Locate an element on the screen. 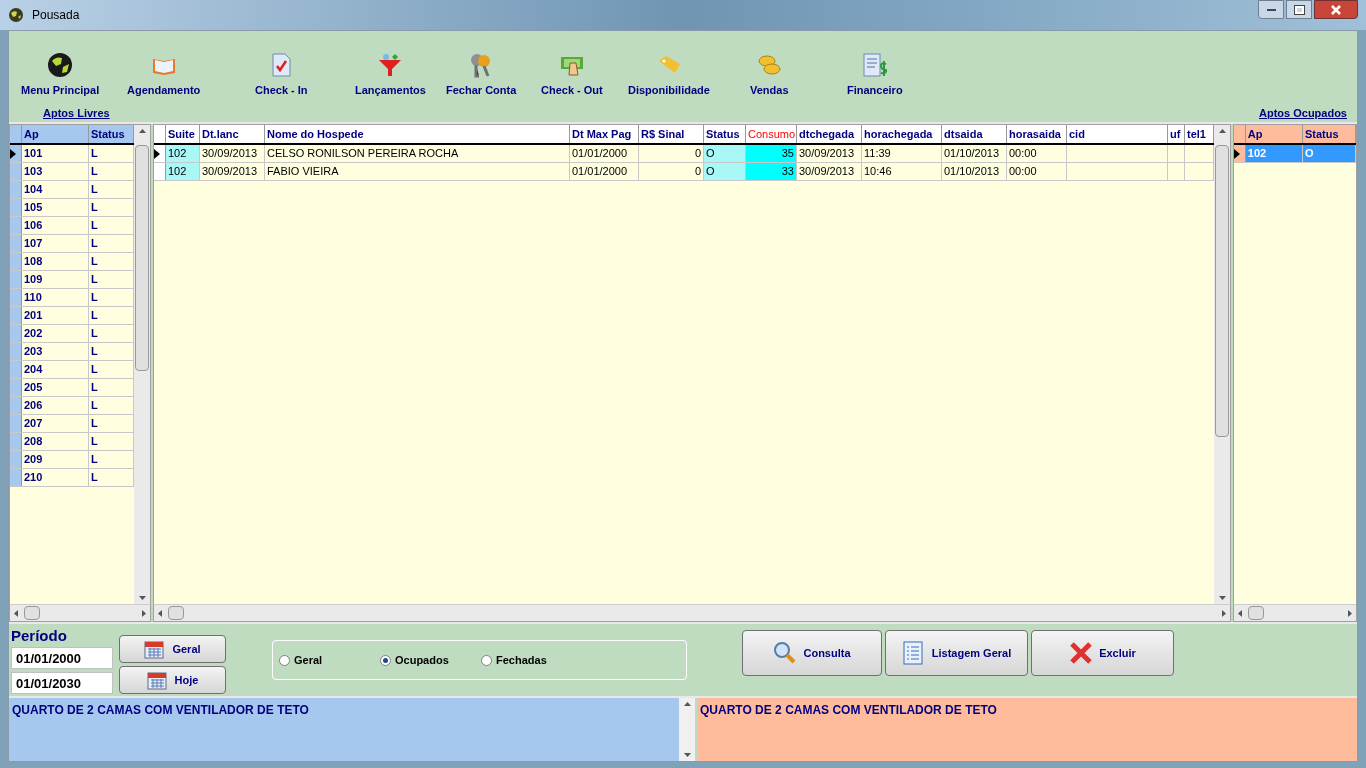 This screenshot has height=768, width=1366. date-button: Hoje is located at coordinates (172, 680).